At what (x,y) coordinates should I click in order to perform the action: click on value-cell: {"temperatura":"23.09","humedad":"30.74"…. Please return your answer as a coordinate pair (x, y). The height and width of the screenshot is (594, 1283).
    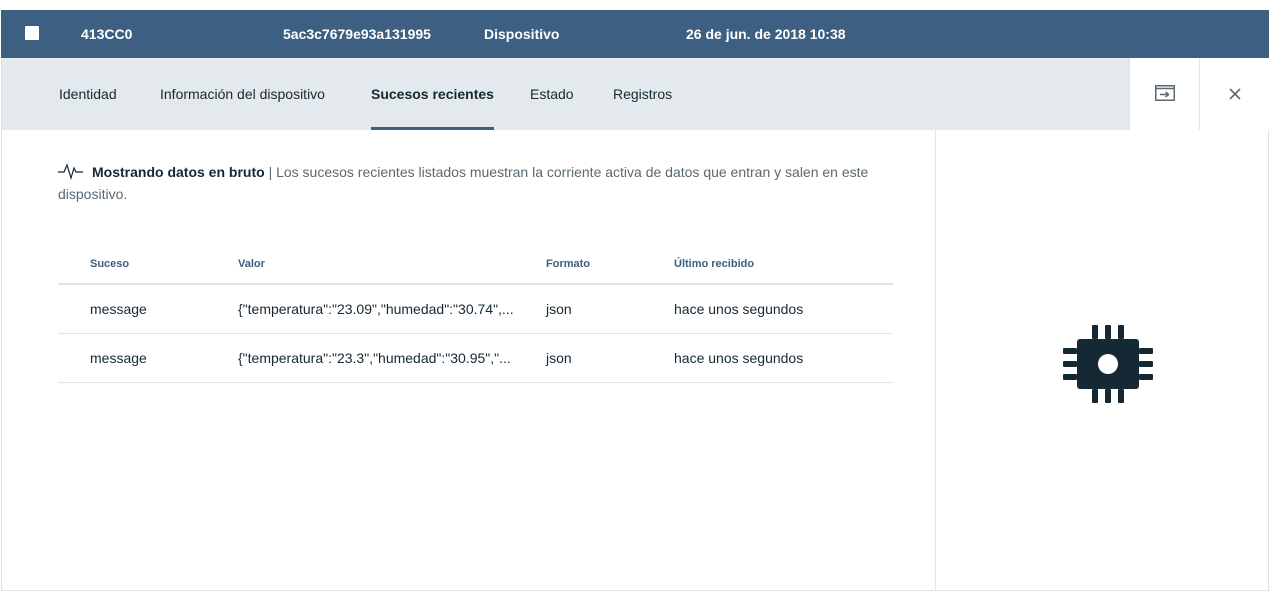
    Looking at the image, I should click on (392, 309).